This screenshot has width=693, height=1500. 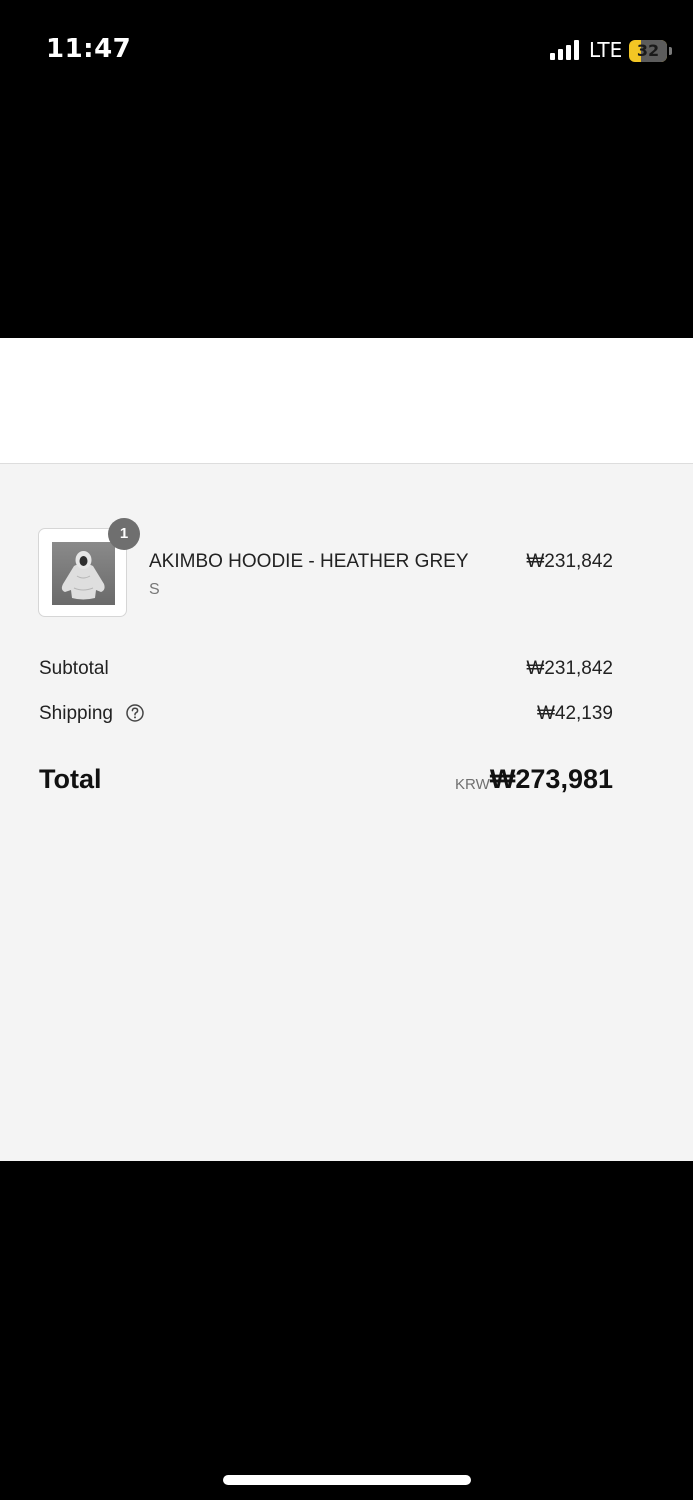 I want to click on status-time: 11:47, so click(x=89, y=49).